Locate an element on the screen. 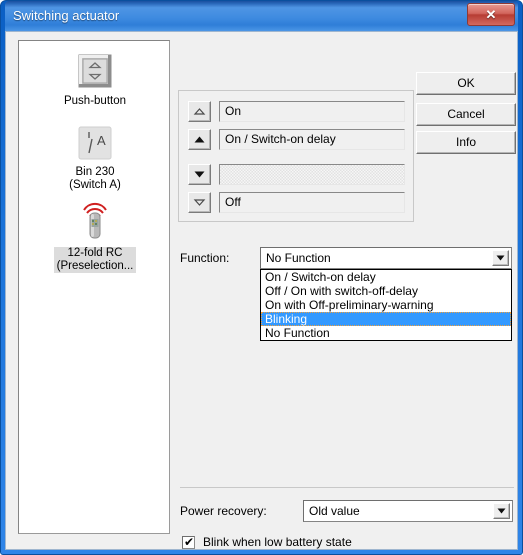  dropdown-option: Off / On with switch-off-delay is located at coordinates (386, 291).